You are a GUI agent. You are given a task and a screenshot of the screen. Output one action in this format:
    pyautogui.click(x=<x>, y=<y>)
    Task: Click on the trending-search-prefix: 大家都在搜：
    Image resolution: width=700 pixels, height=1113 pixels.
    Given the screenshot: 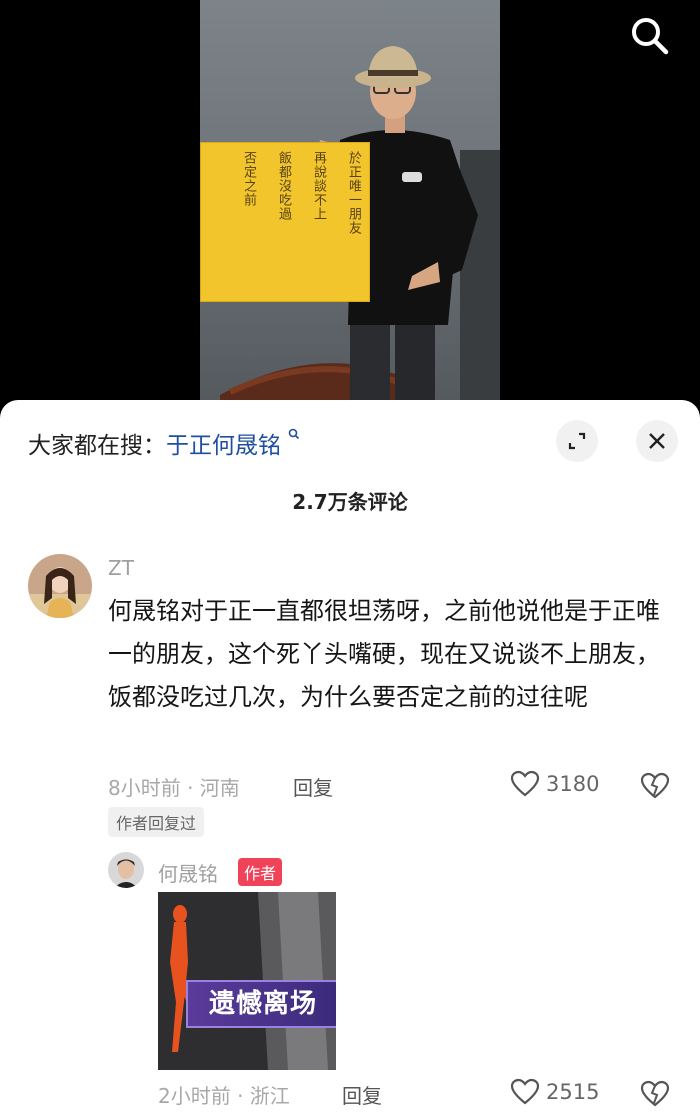 What is the action you would take?
    pyautogui.click(x=97, y=446)
    